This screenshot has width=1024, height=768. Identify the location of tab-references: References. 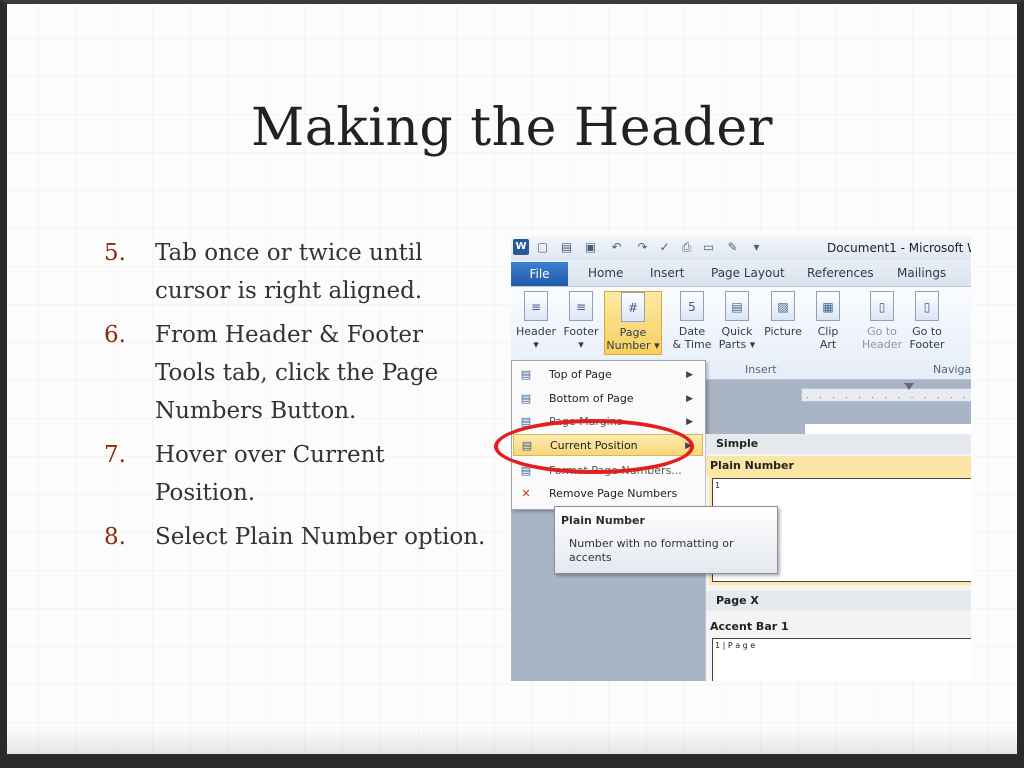
(840, 273).